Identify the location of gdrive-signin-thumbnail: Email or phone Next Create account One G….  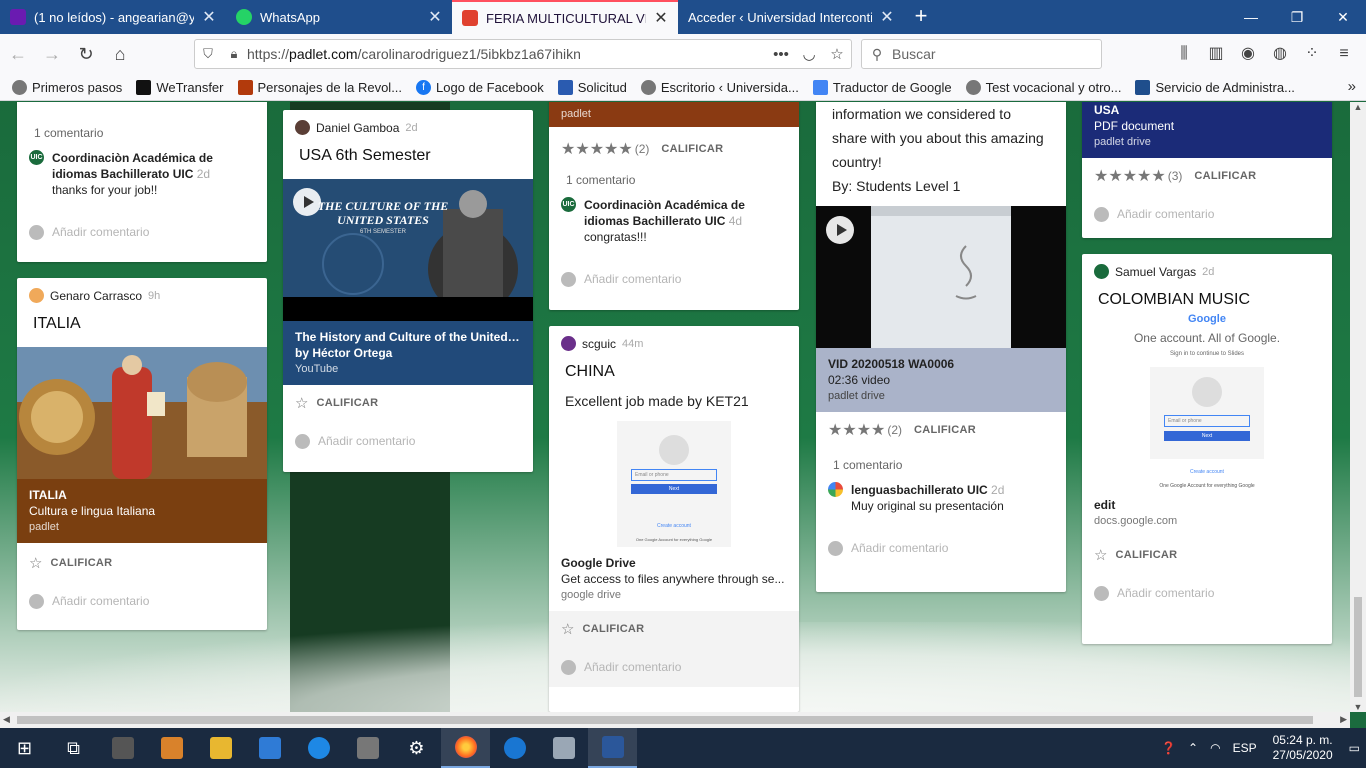
(674, 484).